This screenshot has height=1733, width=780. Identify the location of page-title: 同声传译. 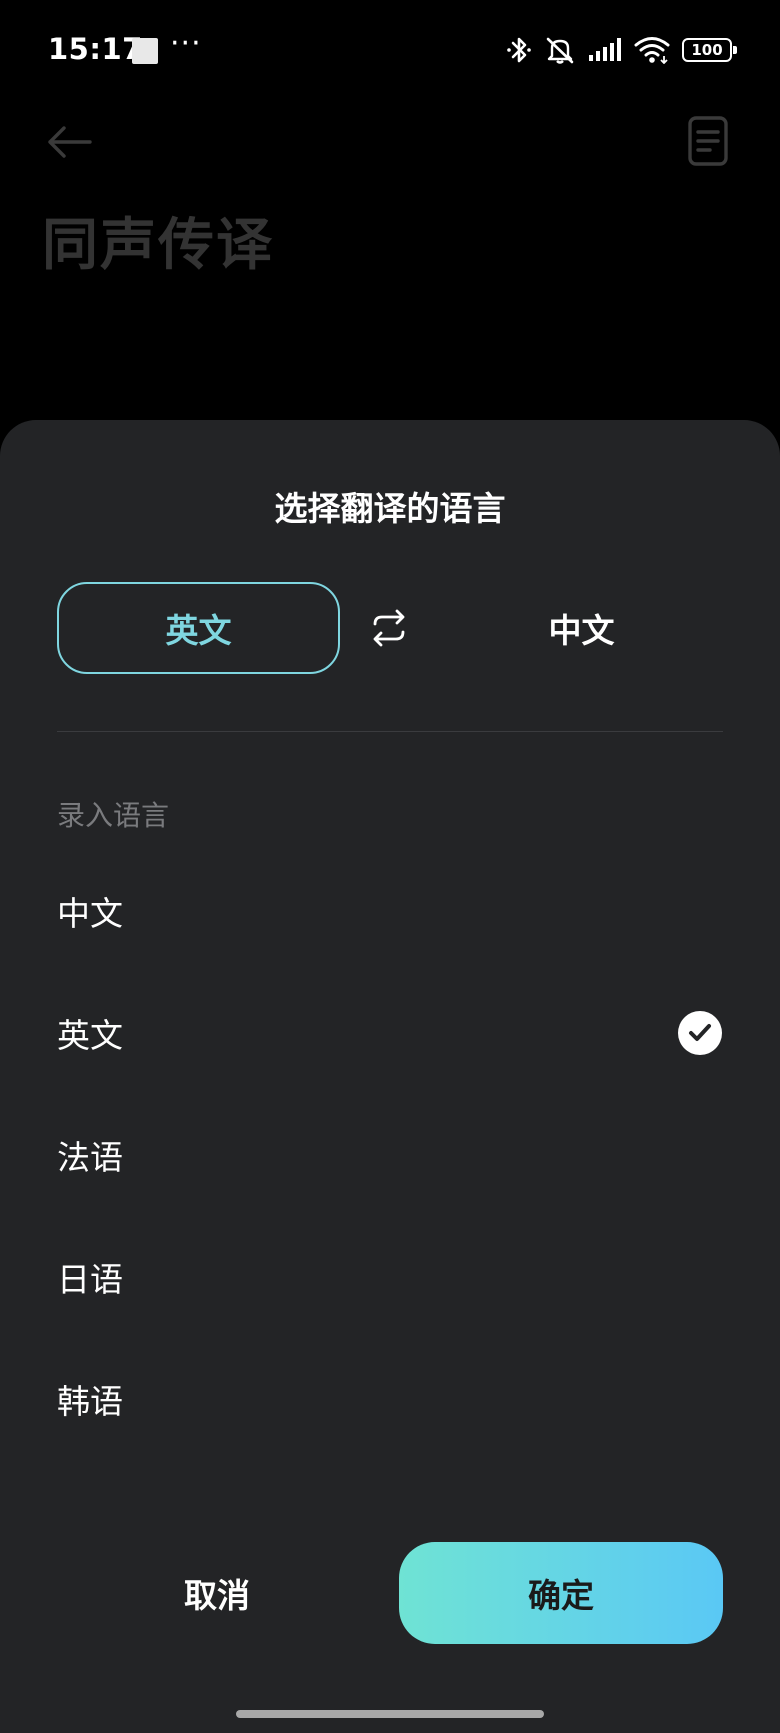
(158, 245).